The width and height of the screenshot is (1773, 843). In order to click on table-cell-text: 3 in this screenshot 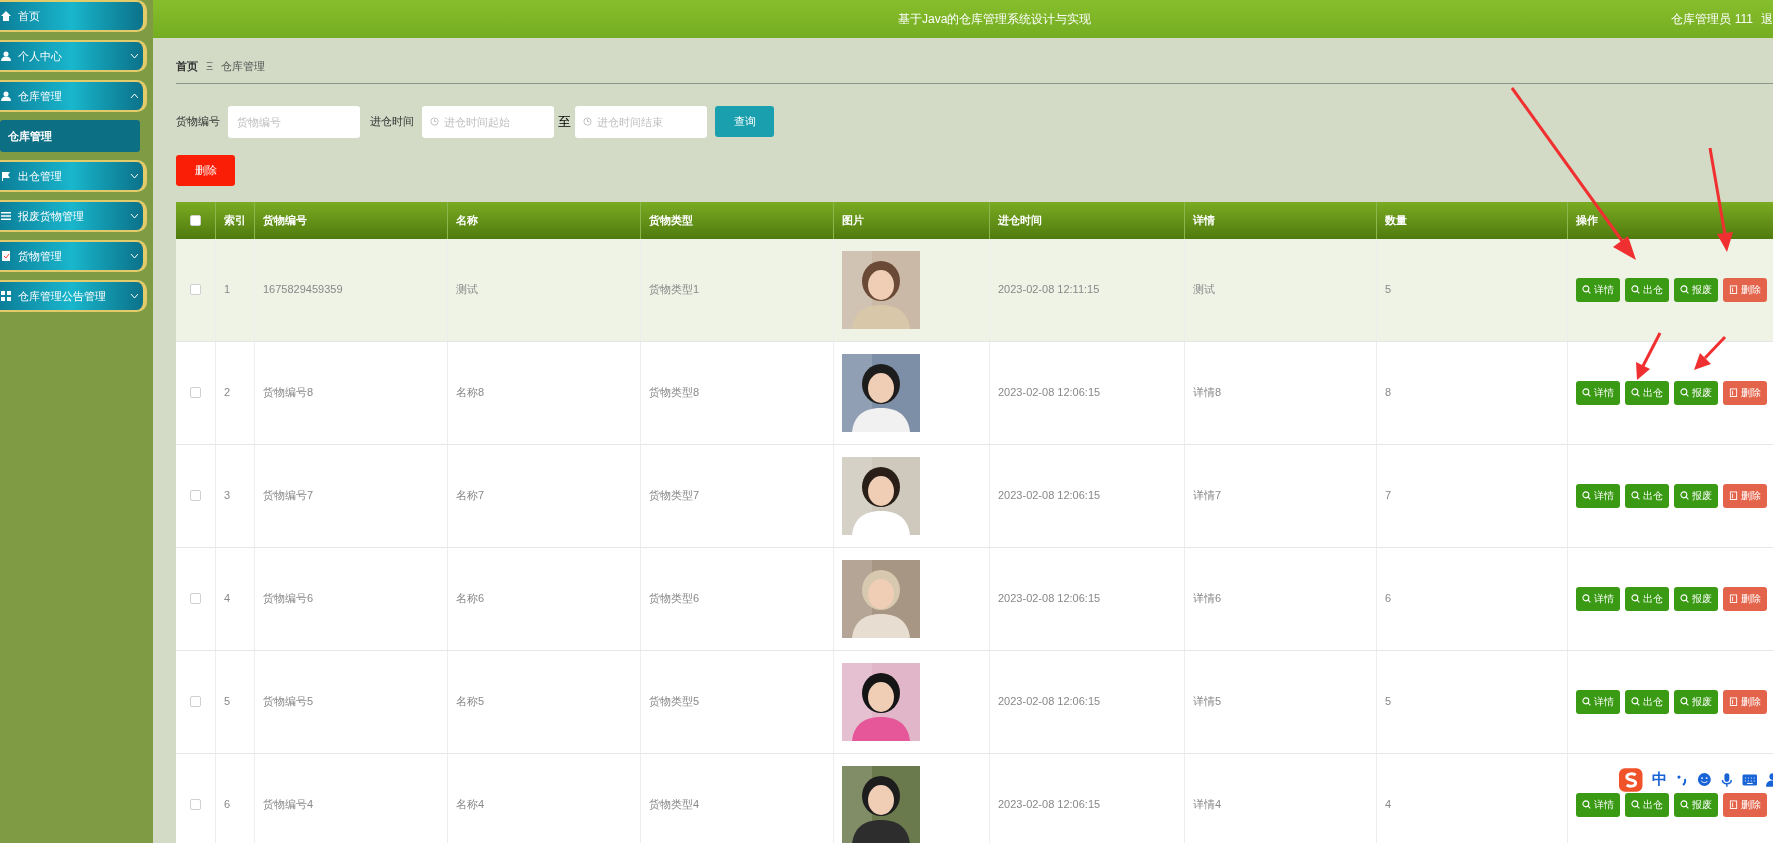, I will do `click(227, 496)`.